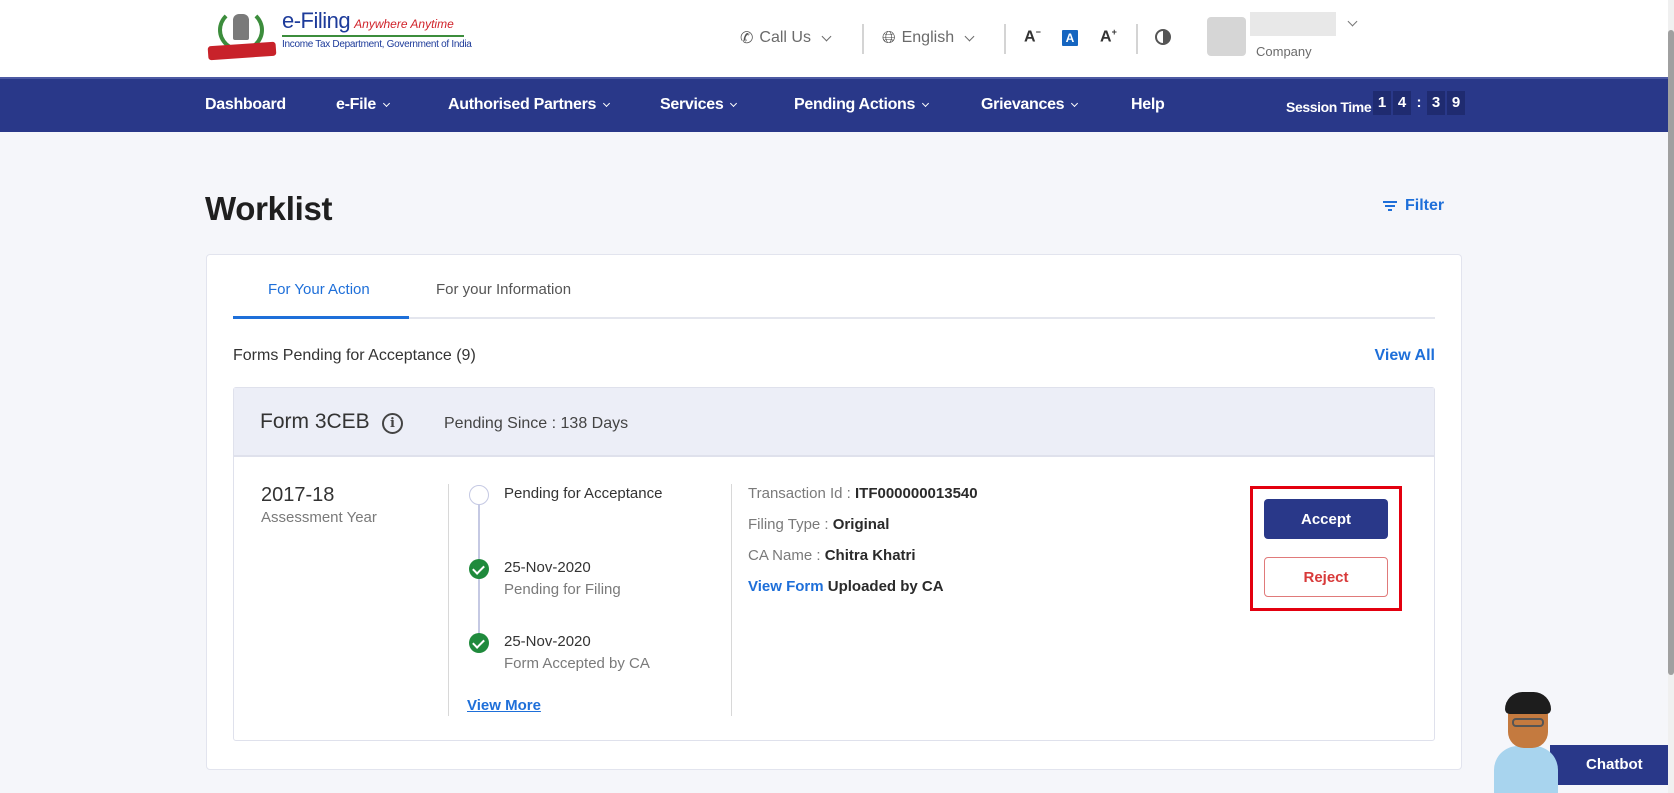 Image resolution: width=1674 pixels, height=793 pixels. What do you see at coordinates (354, 355) in the screenshot?
I see `section-title: Forms Pending for Acceptance (9)` at bounding box center [354, 355].